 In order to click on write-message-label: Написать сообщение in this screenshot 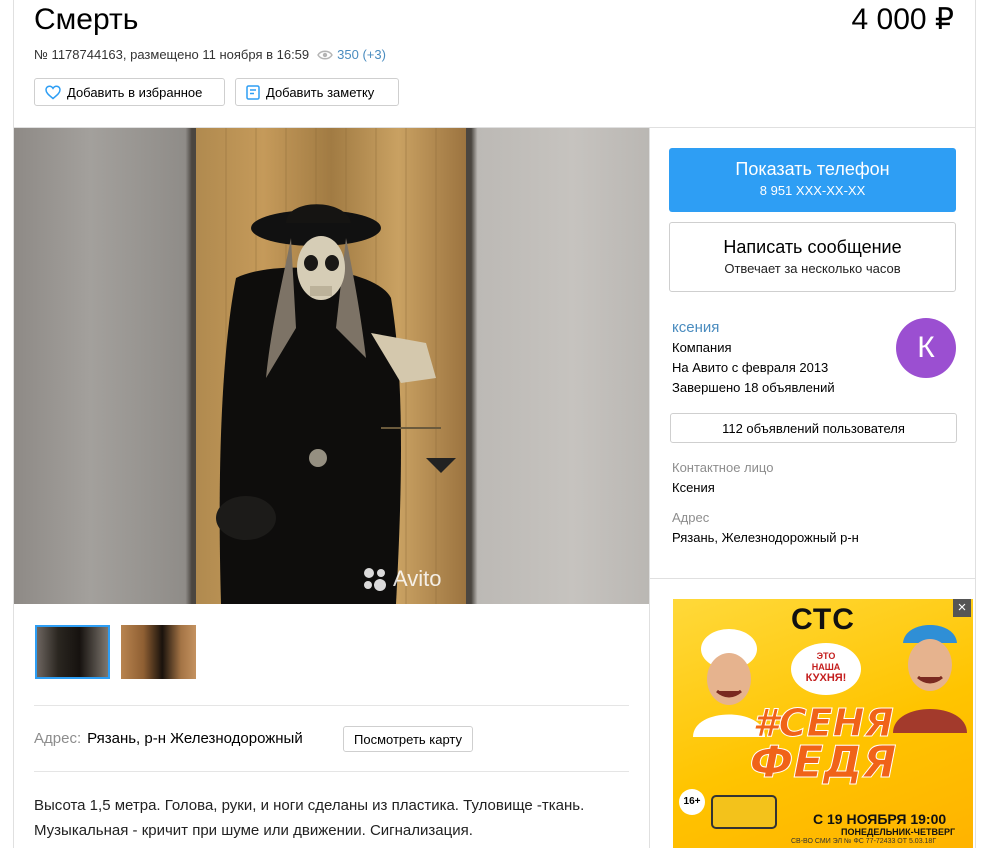, I will do `click(812, 247)`.